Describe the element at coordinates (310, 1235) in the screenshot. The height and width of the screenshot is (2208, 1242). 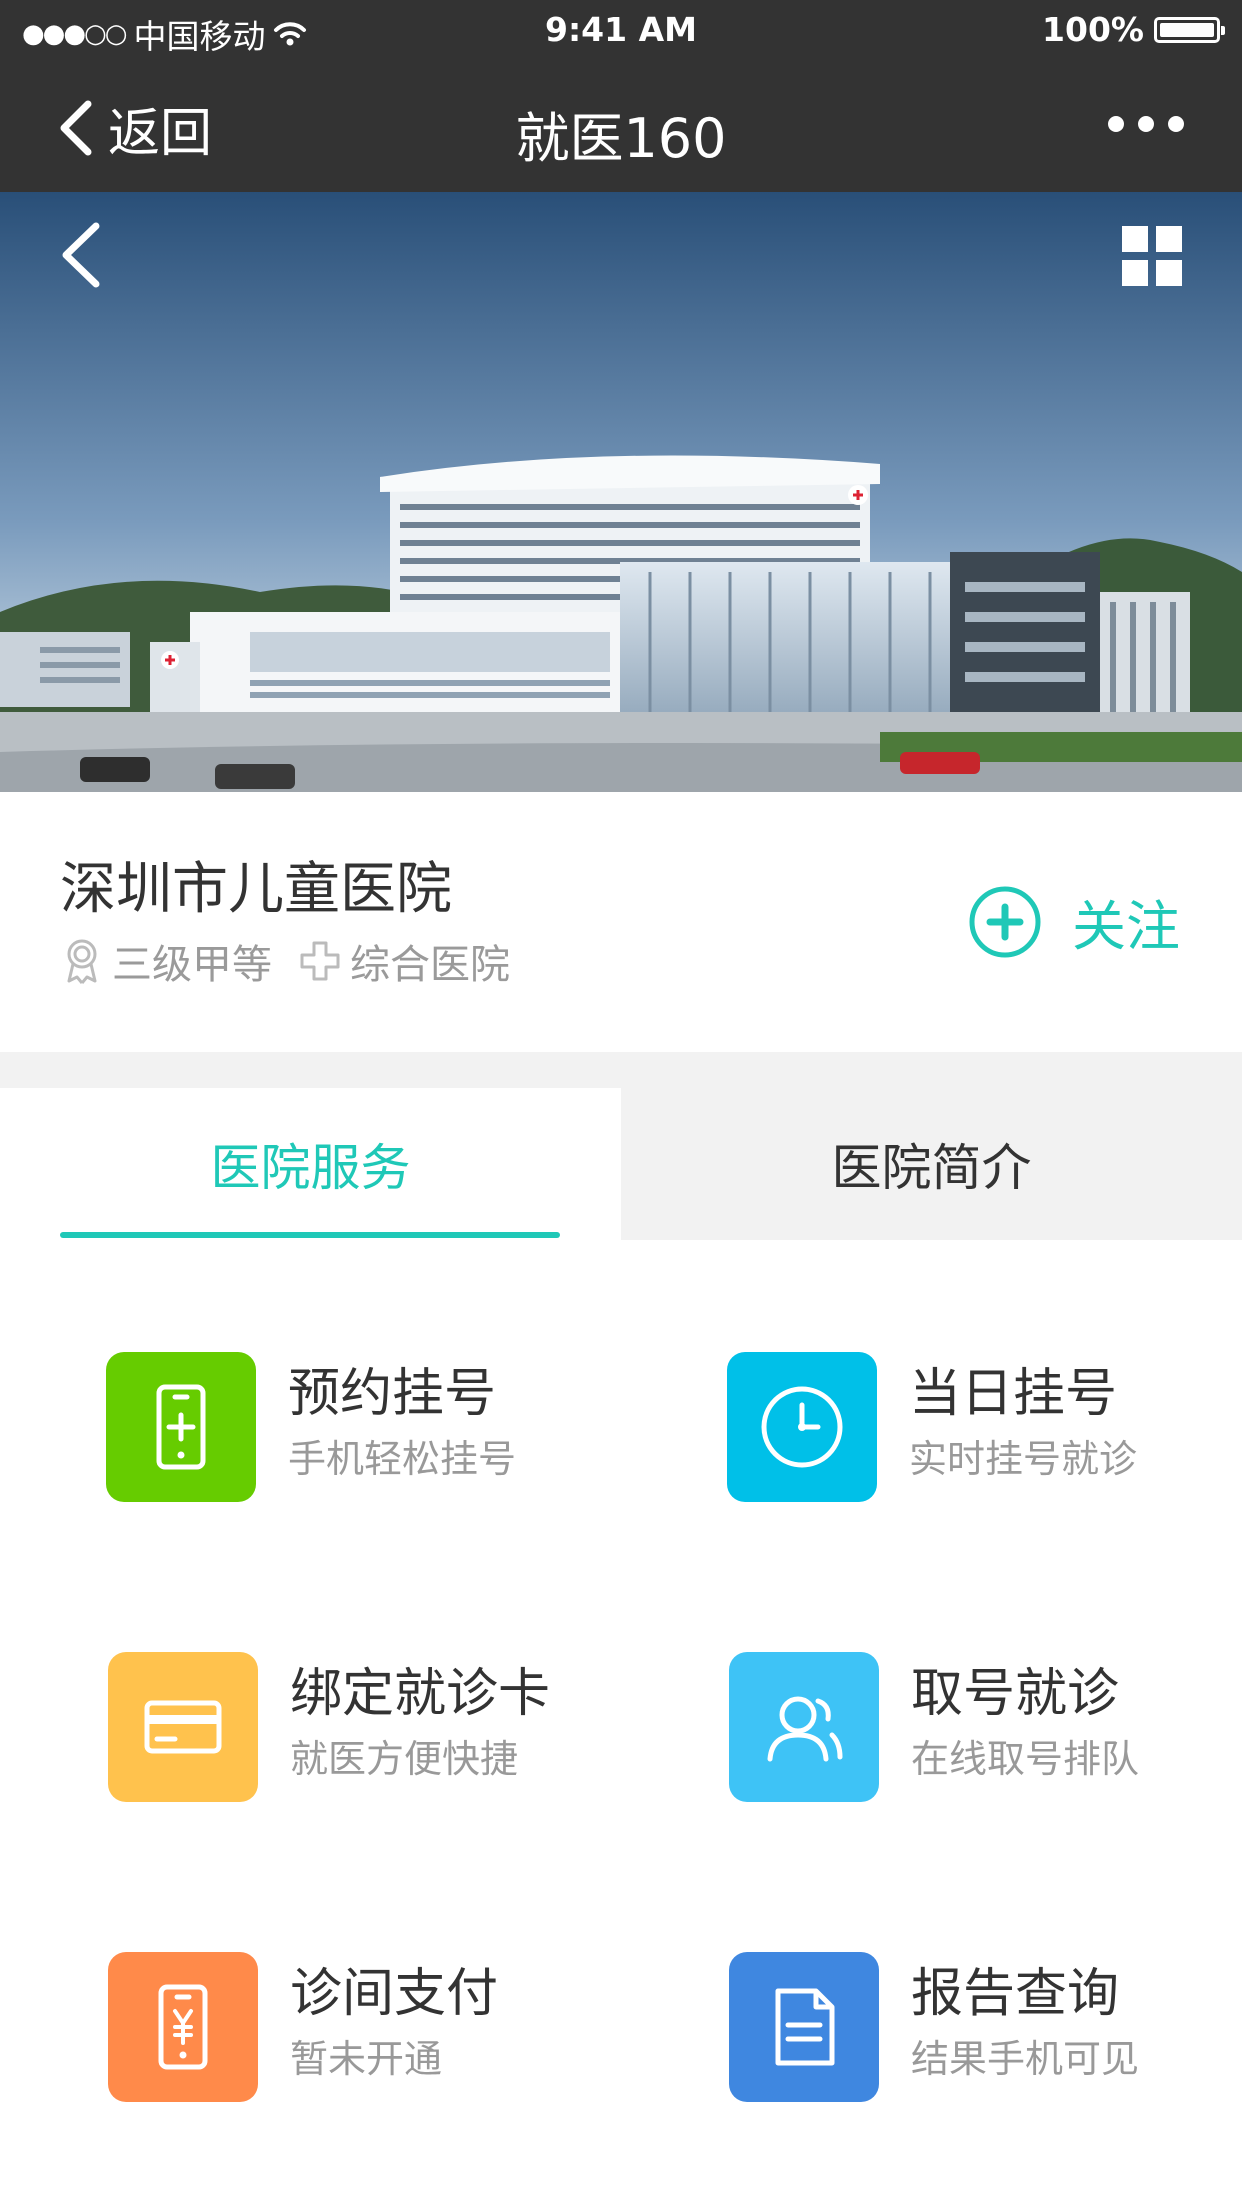
I see `tab-active-indicator` at that location.